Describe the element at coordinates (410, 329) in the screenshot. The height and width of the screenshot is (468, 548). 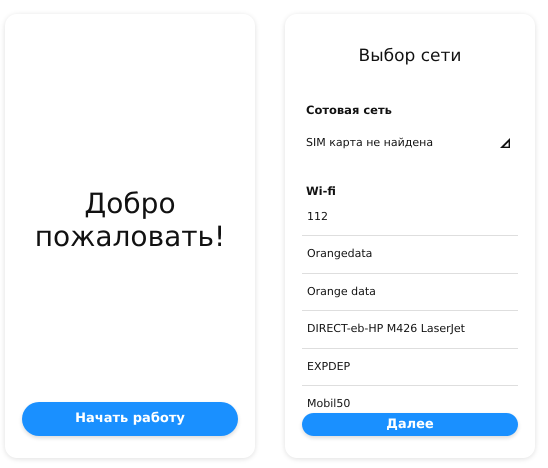
I see `network-item: DIRECT-eb-HP M426 LaserJet` at that location.